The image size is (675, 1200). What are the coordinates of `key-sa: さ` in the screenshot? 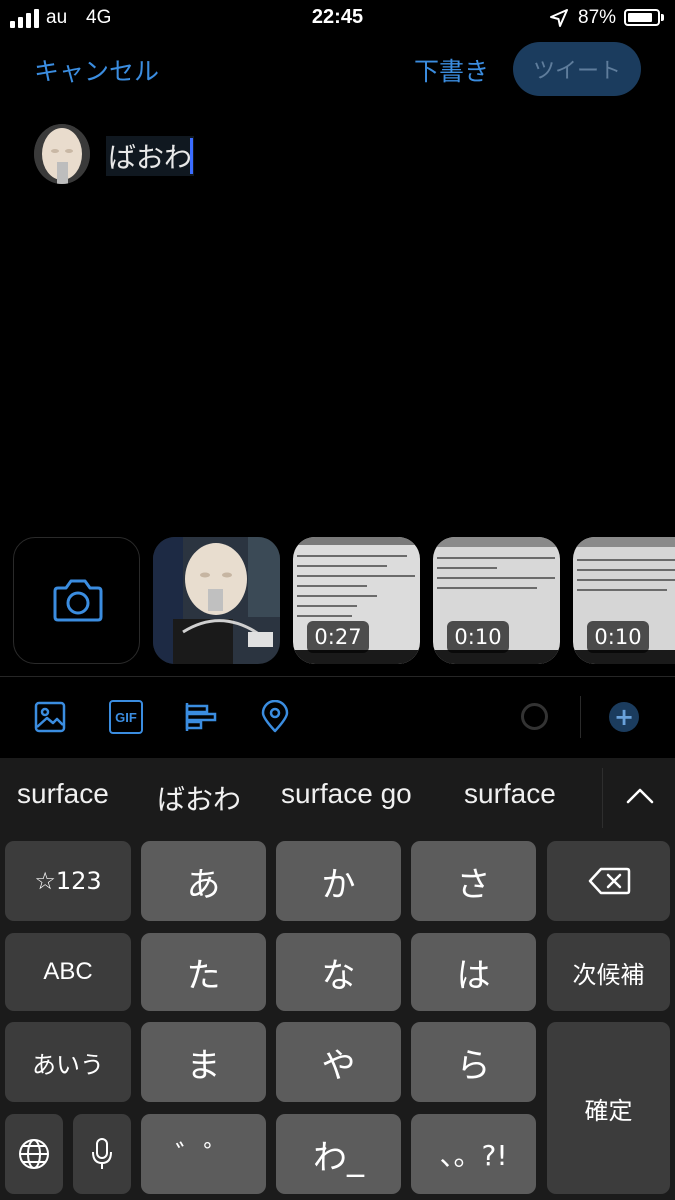 It's located at (473, 881).